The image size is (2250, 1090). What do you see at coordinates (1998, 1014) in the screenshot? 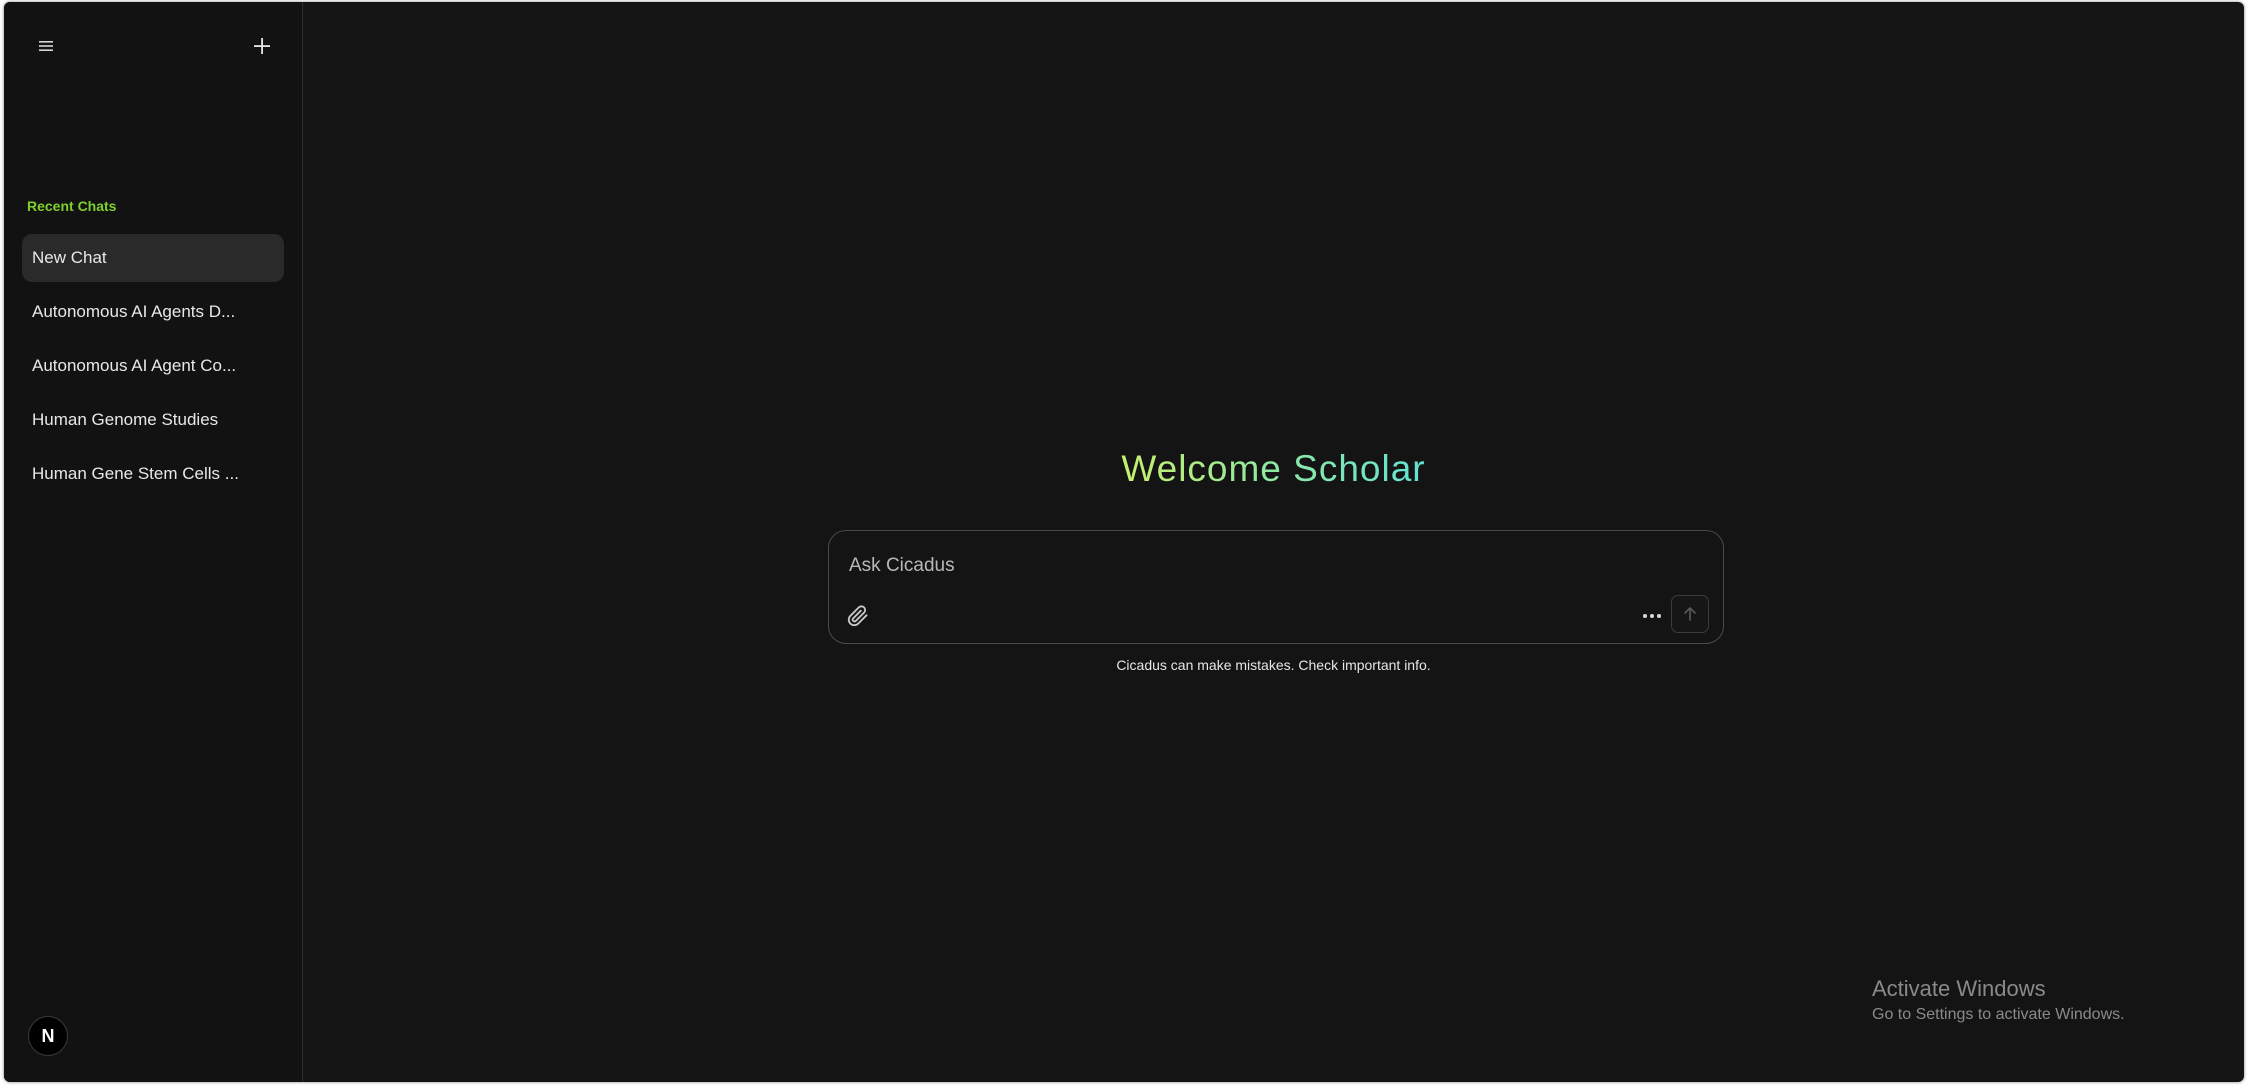
I see `watermark-subtitle: Go to Settings to activate Windows.` at bounding box center [1998, 1014].